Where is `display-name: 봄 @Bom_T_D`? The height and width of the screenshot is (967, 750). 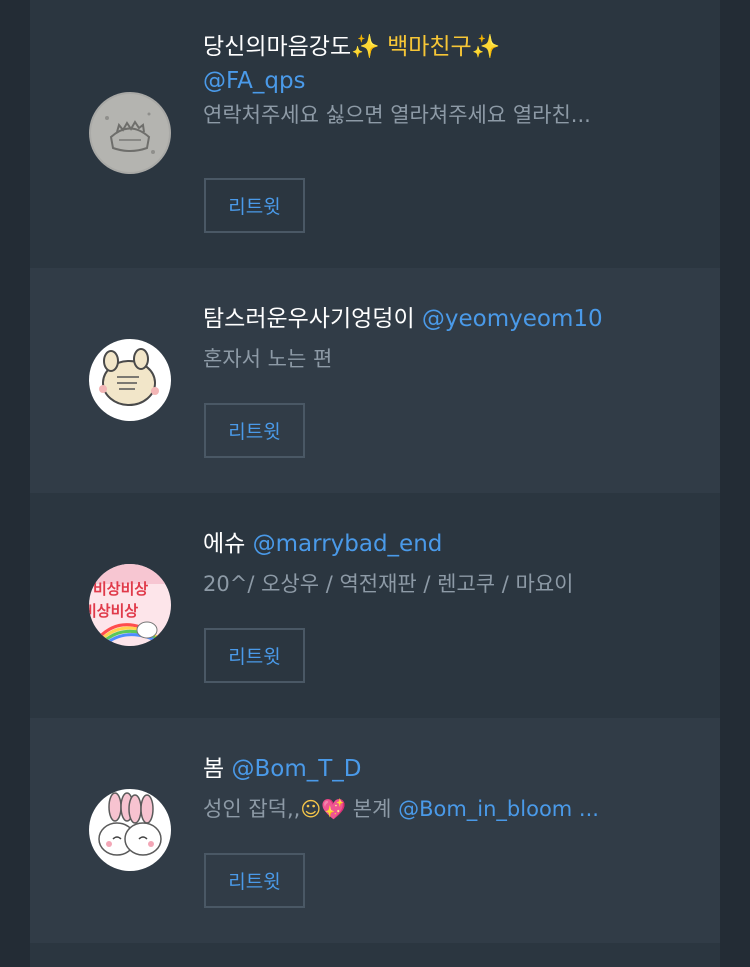 display-name: 봄 @Bom_T_D is located at coordinates (441, 769).